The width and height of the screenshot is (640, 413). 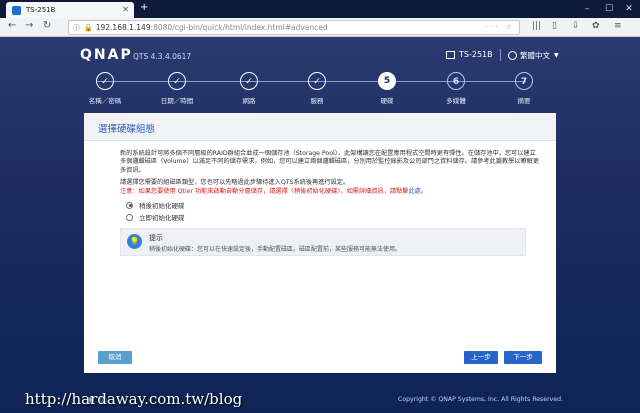 What do you see at coordinates (106, 55) in the screenshot?
I see `qnap-logo: QNAP` at bounding box center [106, 55].